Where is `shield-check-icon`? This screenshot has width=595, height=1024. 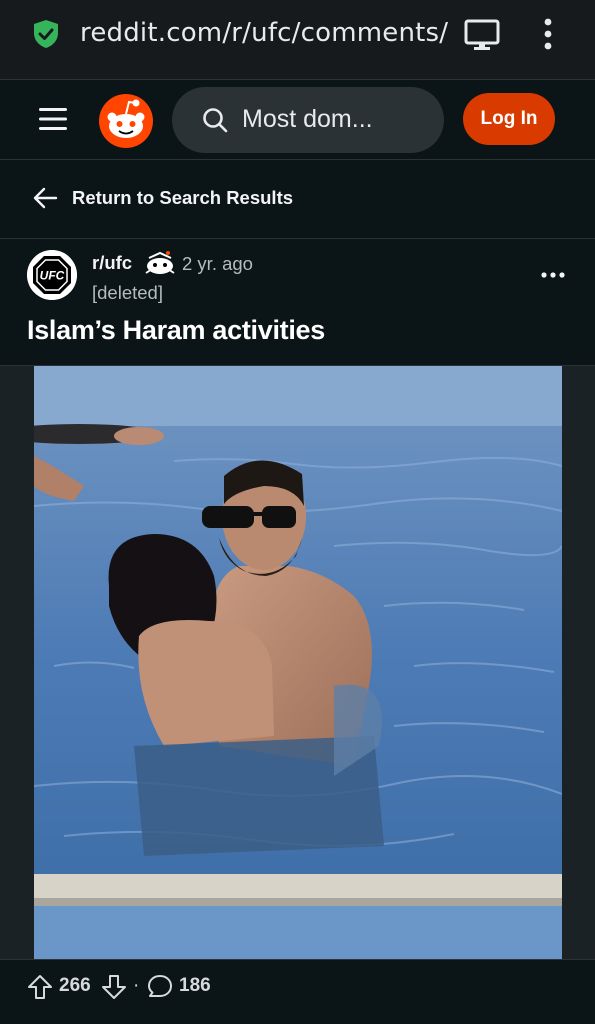 shield-check-icon is located at coordinates (46, 34).